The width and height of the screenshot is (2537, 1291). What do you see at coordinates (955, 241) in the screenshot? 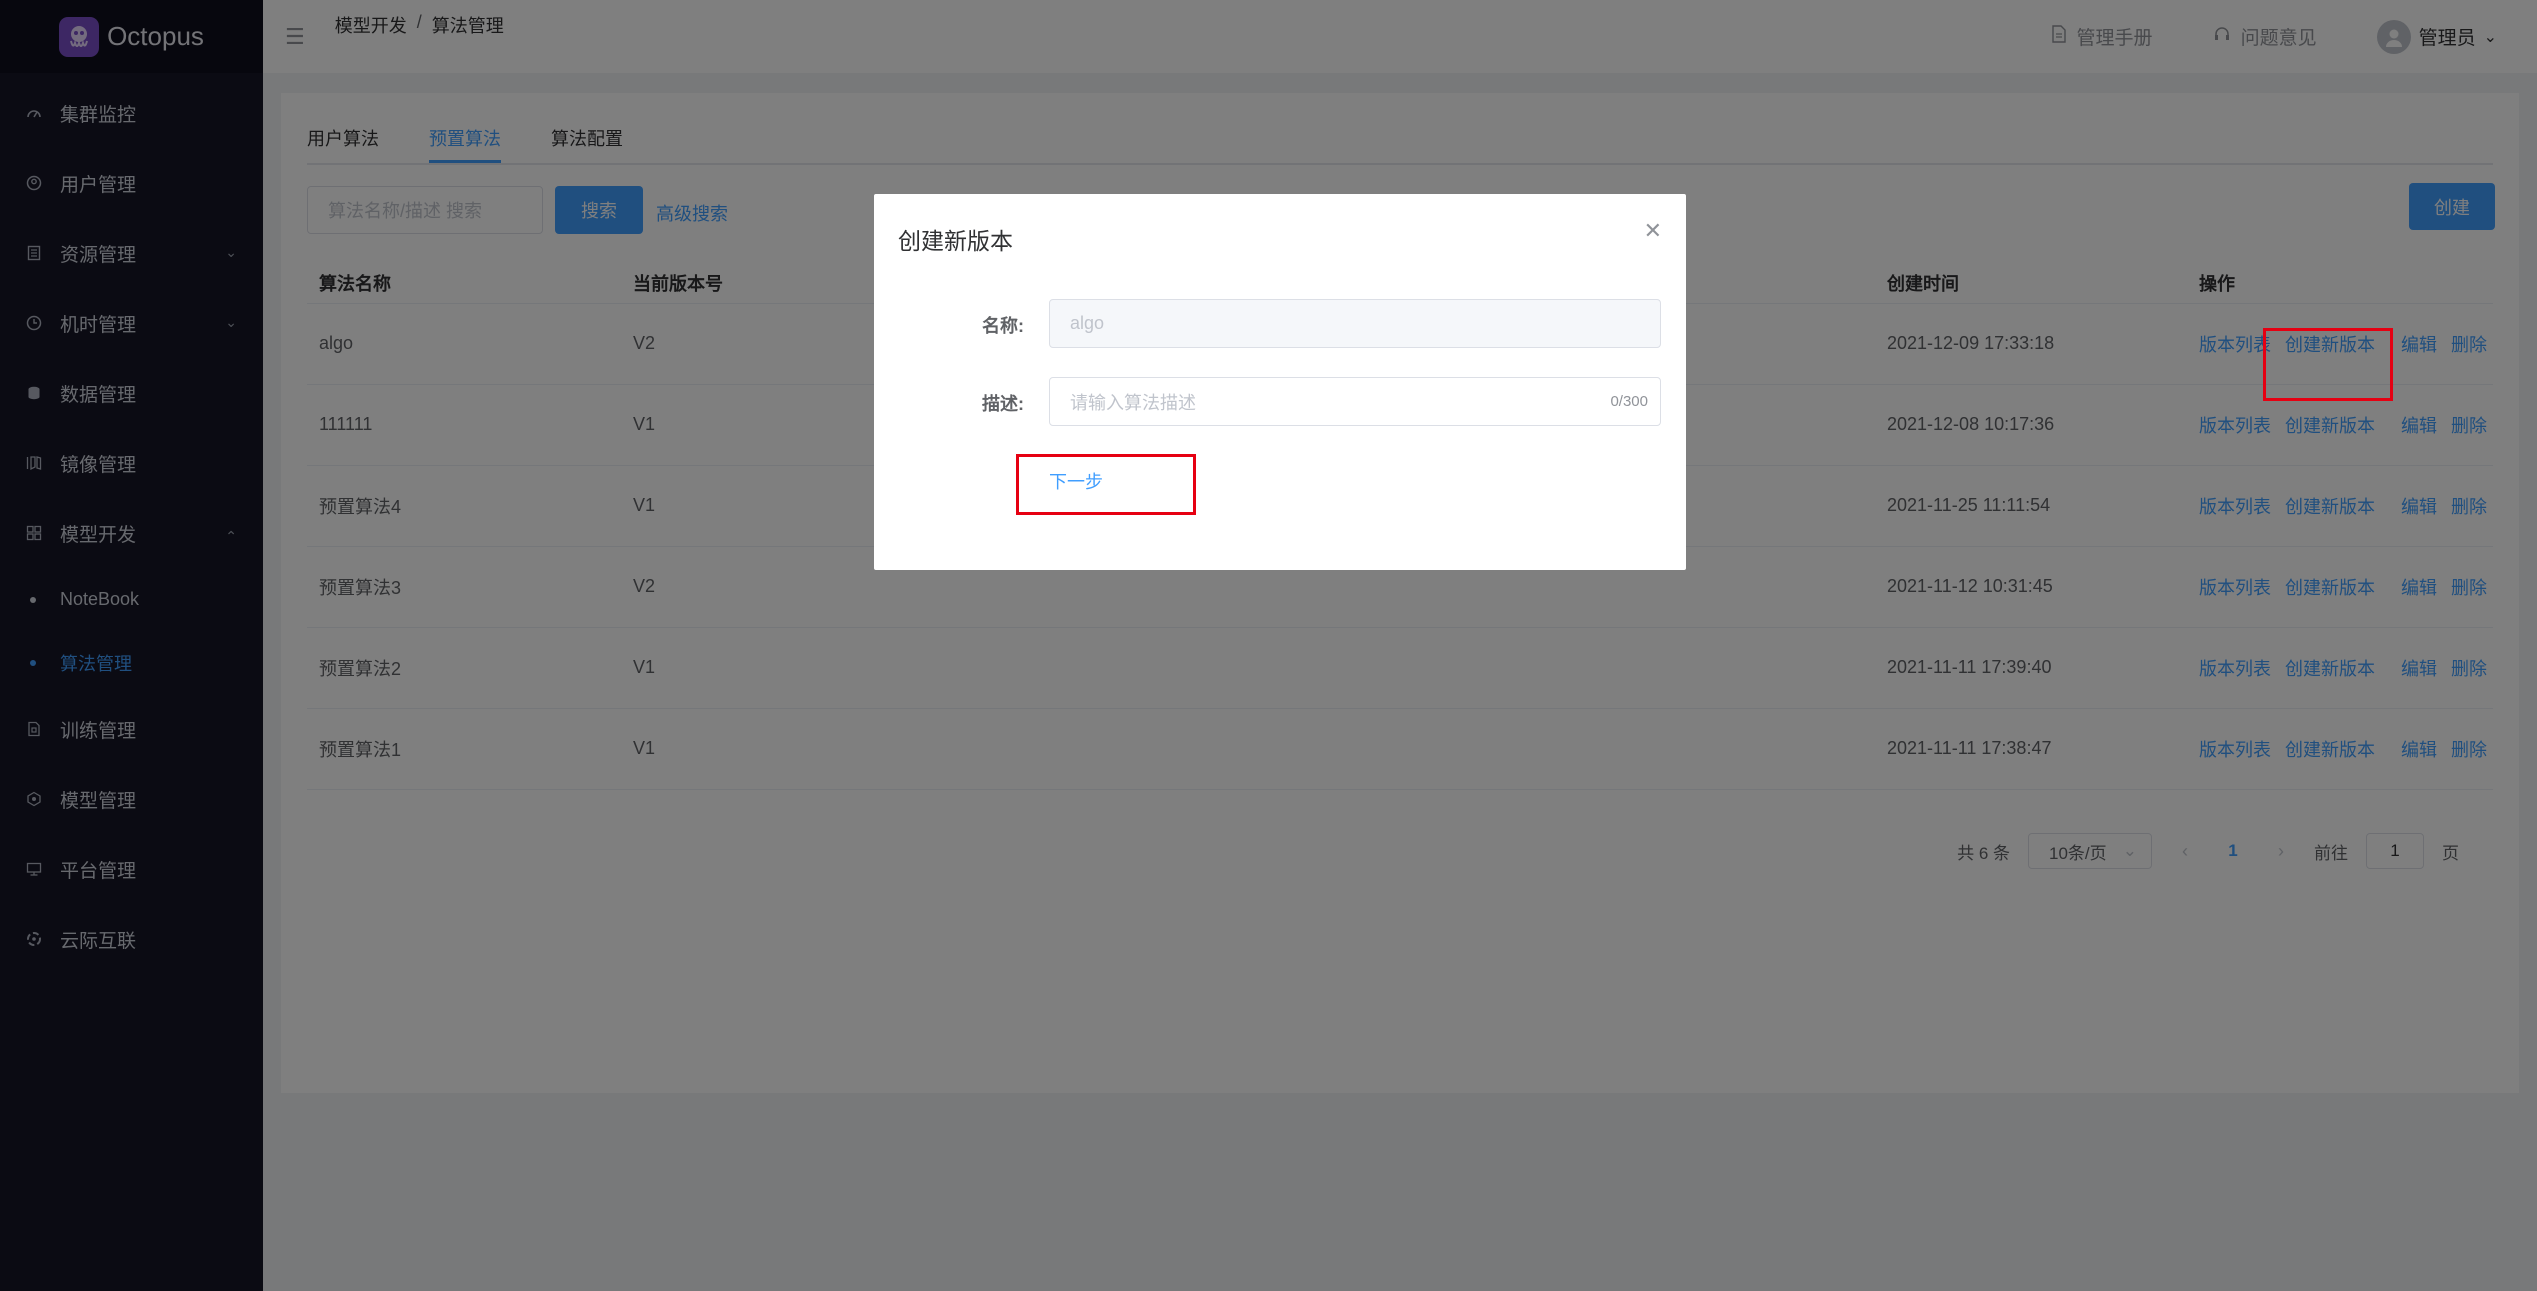
I see `dialog-title: 创建新版本` at bounding box center [955, 241].